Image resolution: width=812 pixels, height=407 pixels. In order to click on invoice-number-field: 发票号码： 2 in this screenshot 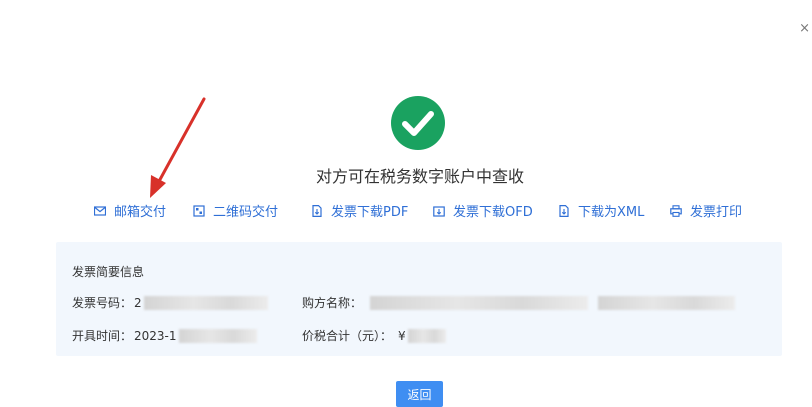, I will do `click(170, 302)`.